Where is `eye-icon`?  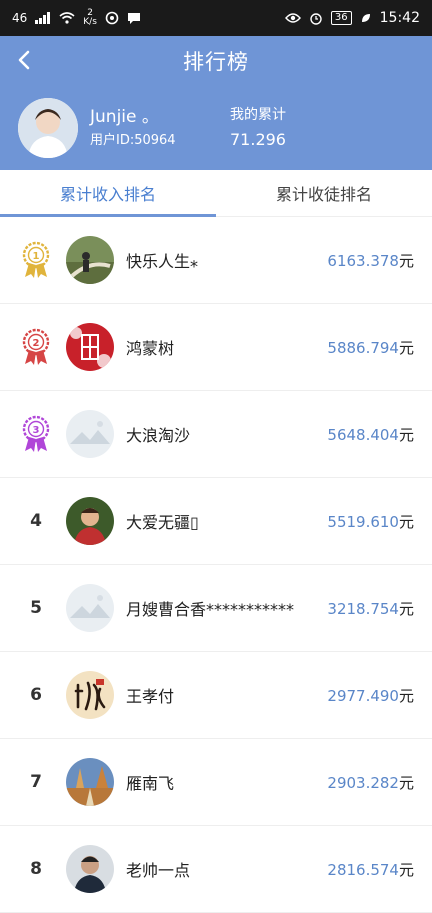 eye-icon is located at coordinates (292, 18).